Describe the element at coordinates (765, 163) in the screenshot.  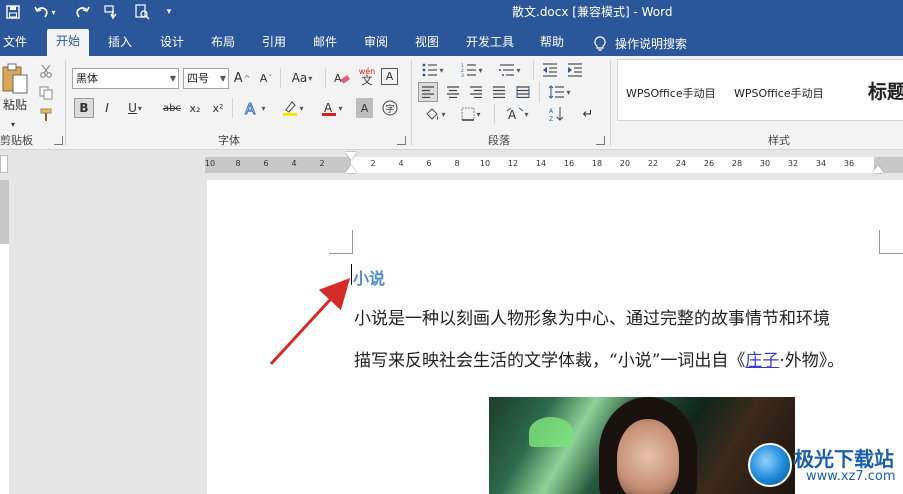
I see `ruler-number: 30` at that location.